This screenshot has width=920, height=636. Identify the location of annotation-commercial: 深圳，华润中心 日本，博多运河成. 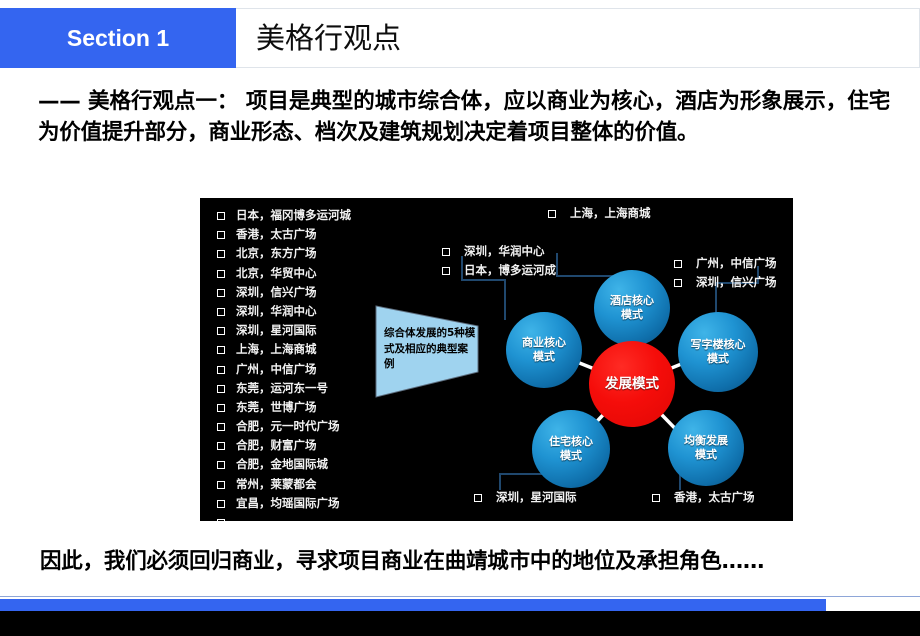
(498, 260).